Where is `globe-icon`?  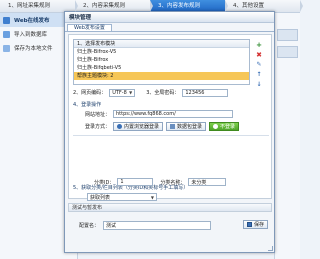
globe-icon is located at coordinates (6, 20).